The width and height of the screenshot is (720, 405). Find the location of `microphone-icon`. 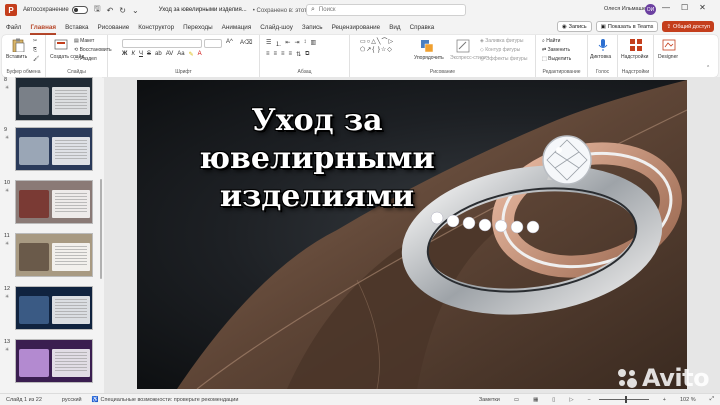

microphone-icon is located at coordinates (603, 45).